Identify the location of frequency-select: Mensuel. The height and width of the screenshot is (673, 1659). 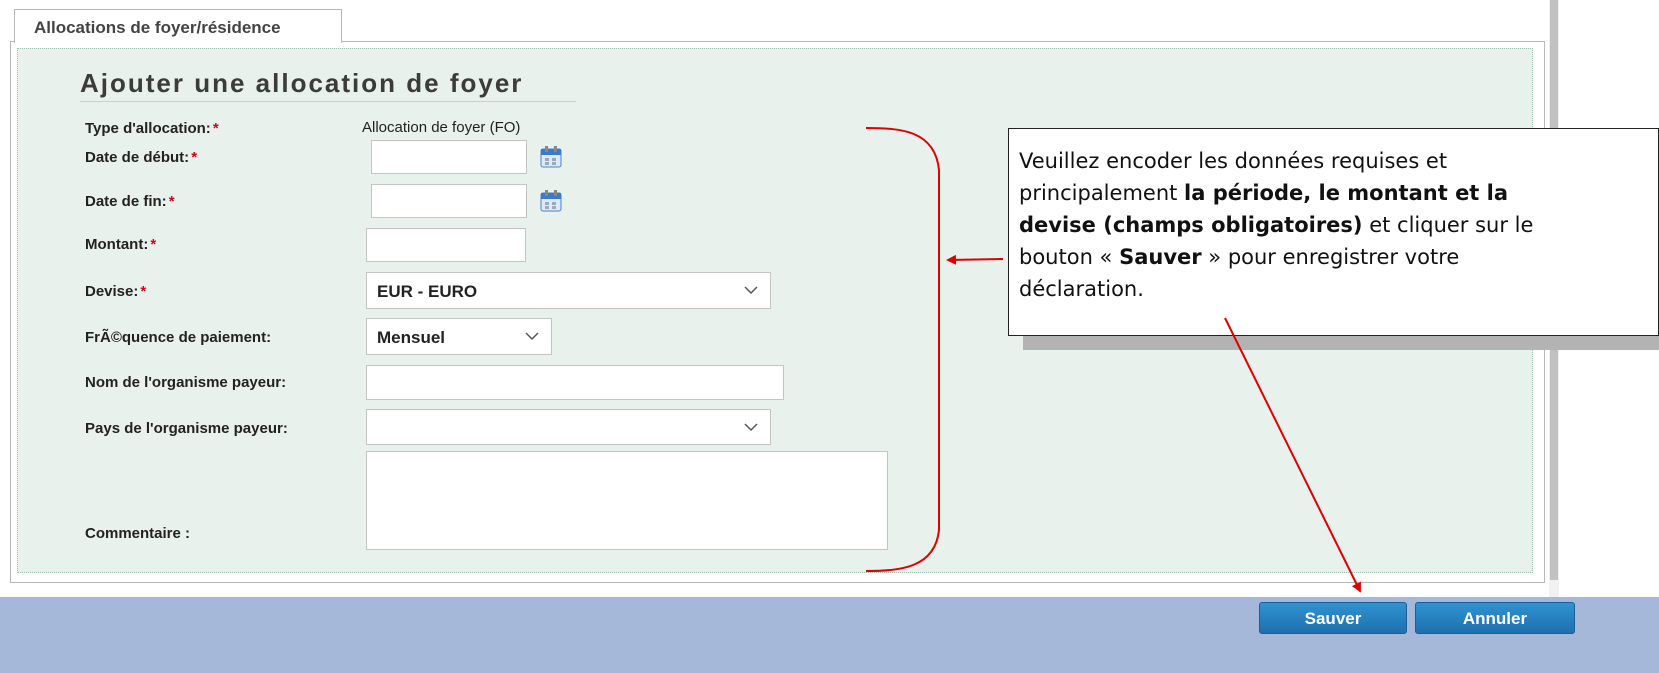
(459, 336).